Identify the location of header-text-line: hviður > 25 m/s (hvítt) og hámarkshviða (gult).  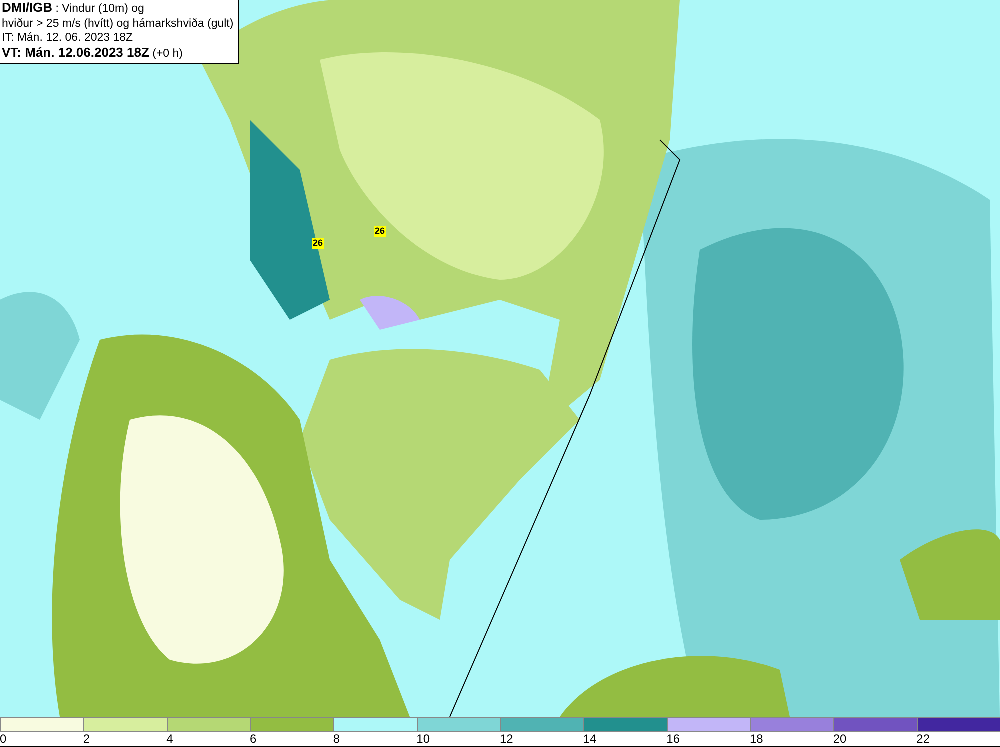
(118, 23).